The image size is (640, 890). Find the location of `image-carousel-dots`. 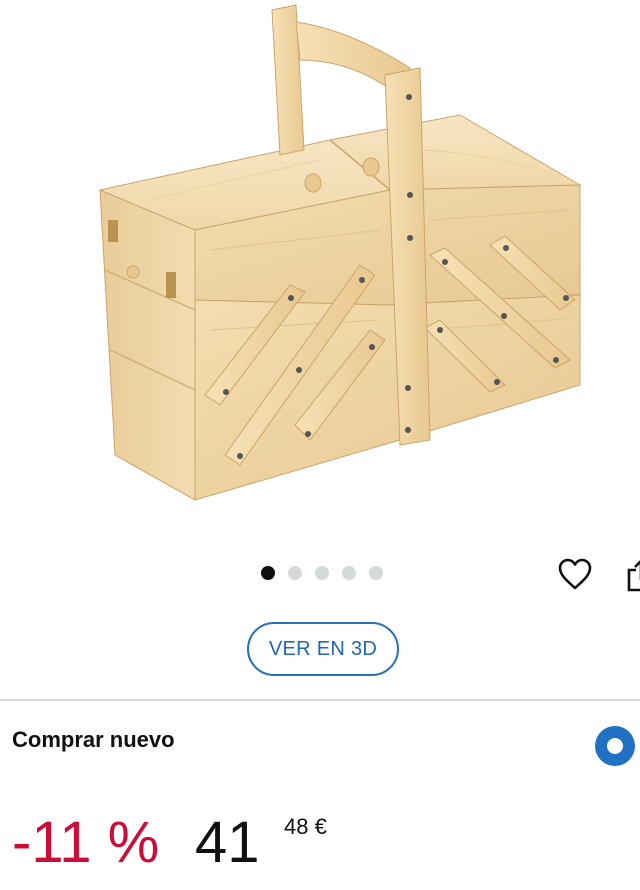

image-carousel-dots is located at coordinates (322, 573).